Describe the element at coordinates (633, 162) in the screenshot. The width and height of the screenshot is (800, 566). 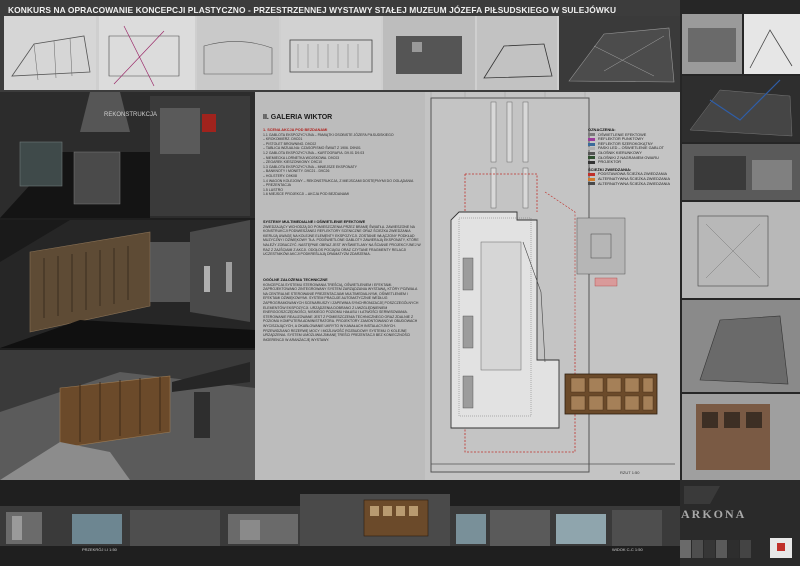
I see `legend-item: PROJEKTOR` at that location.